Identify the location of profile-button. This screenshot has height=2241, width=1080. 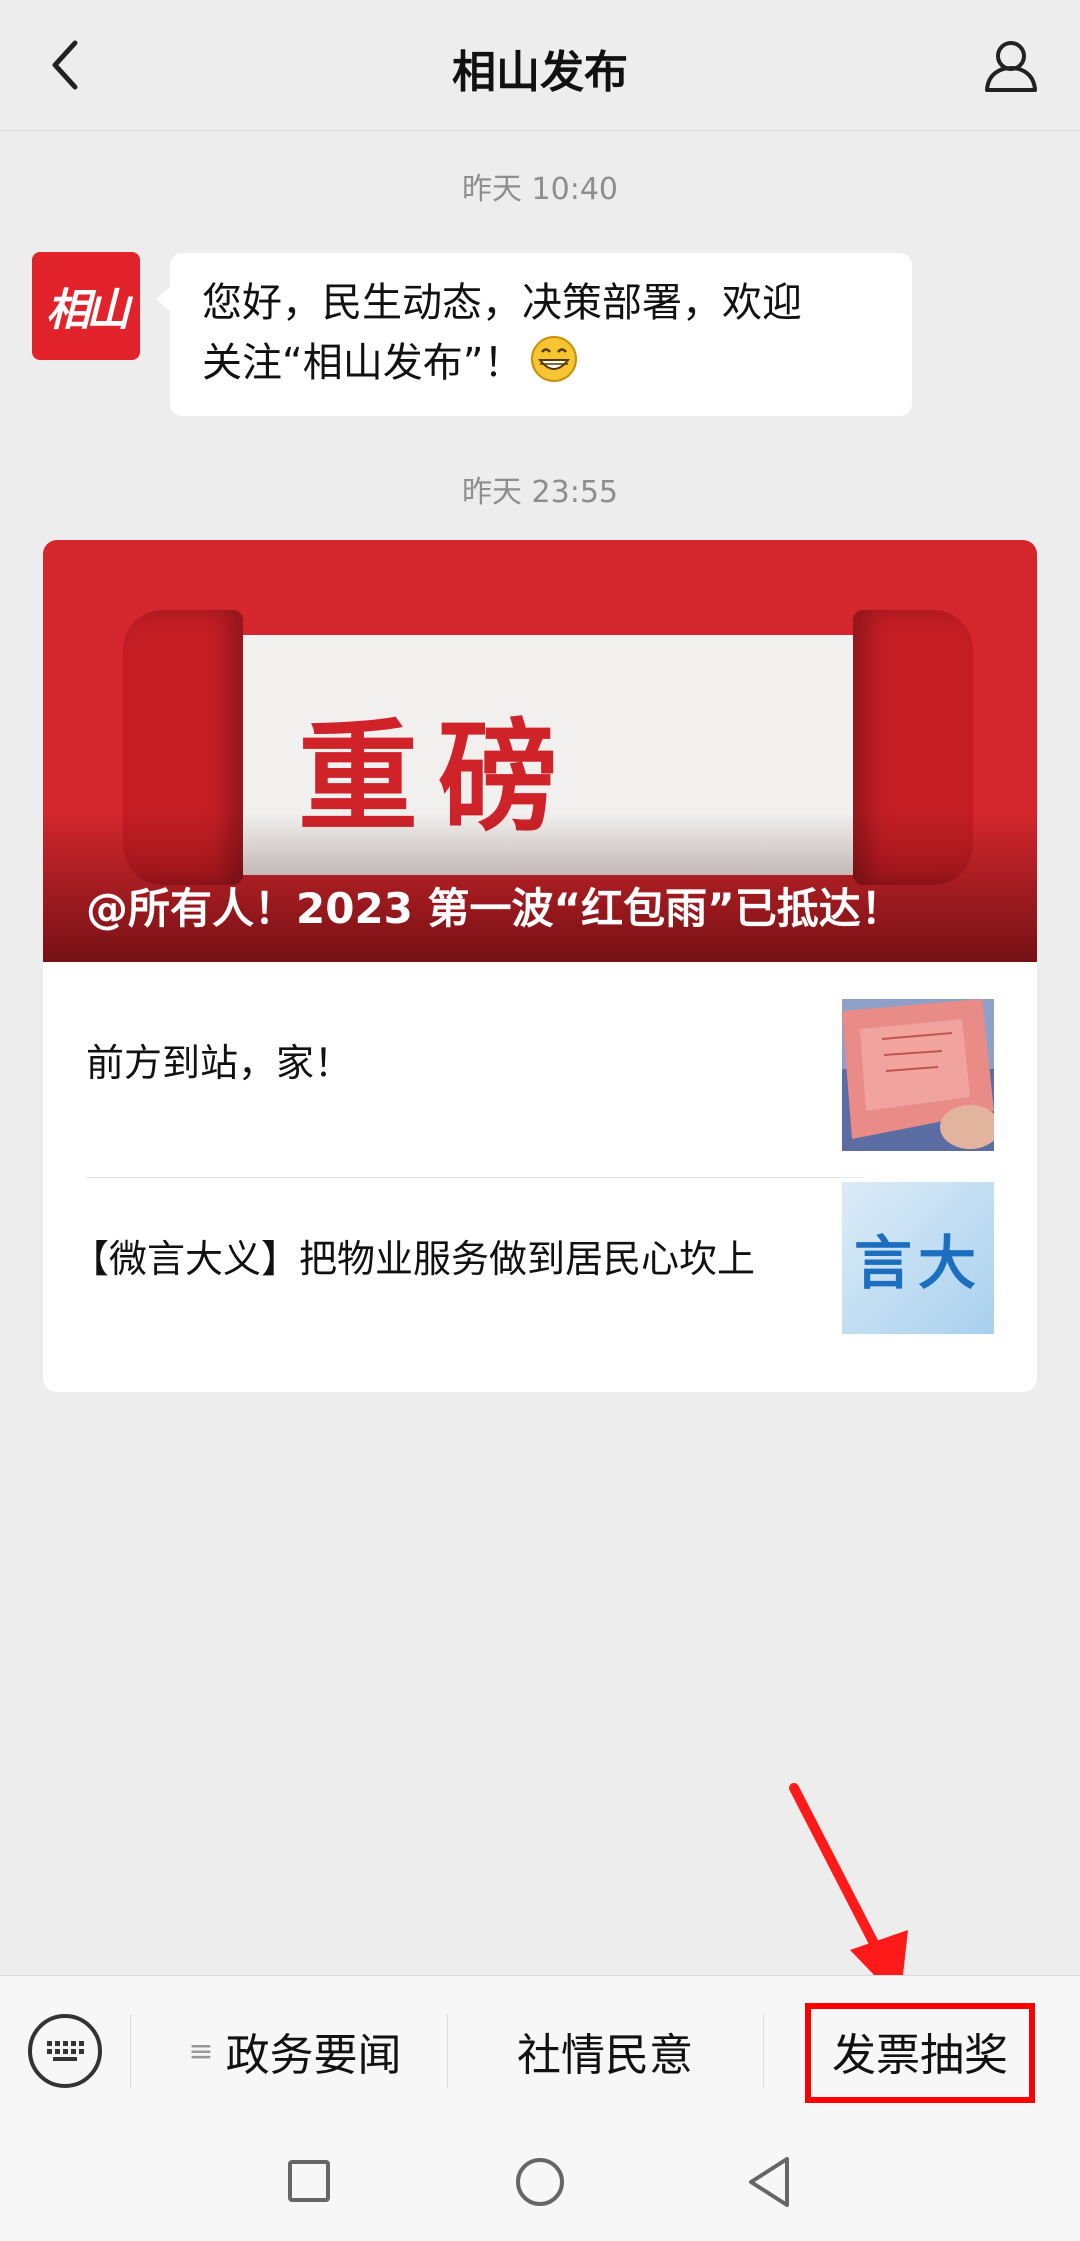
(1011, 65).